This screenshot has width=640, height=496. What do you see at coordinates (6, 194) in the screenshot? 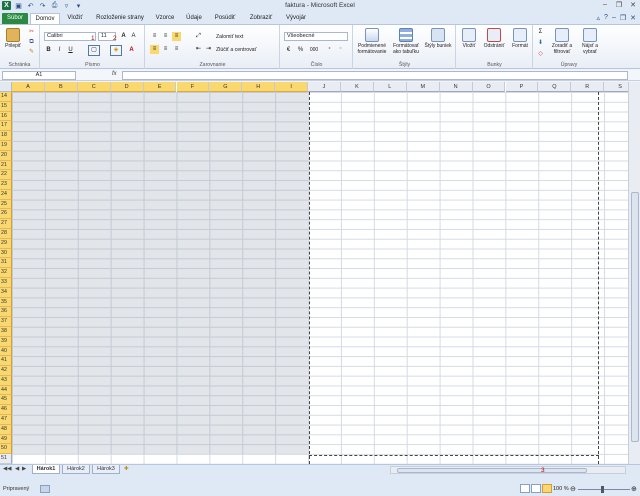
I see `row-header: 24` at bounding box center [6, 194].